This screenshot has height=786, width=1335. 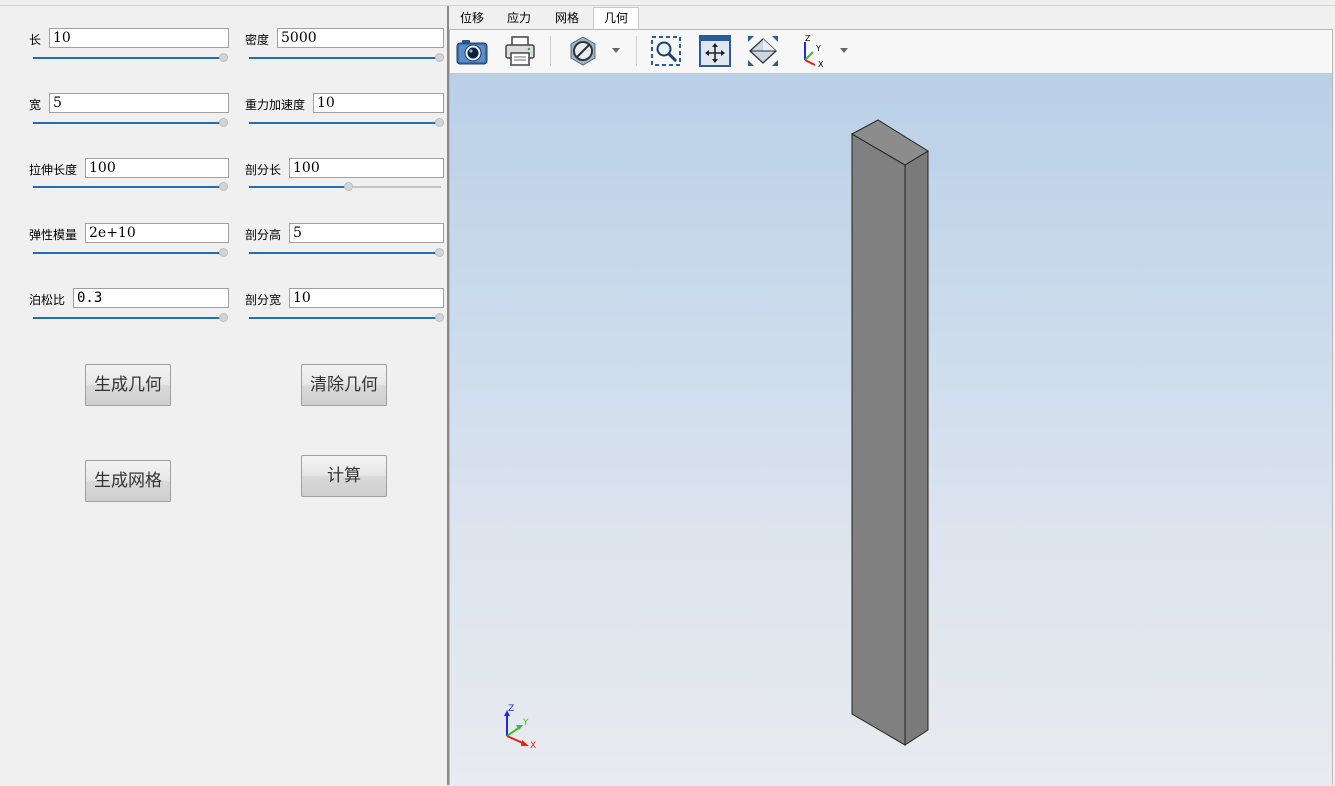 I want to click on axis-z-label: Z, so click(x=511, y=709).